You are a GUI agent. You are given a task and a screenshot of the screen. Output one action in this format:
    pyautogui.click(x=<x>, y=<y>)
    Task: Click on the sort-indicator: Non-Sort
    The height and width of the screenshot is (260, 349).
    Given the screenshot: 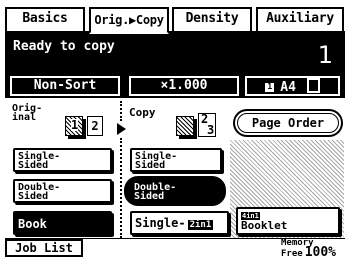 What is the action you would take?
    pyautogui.click(x=65, y=86)
    